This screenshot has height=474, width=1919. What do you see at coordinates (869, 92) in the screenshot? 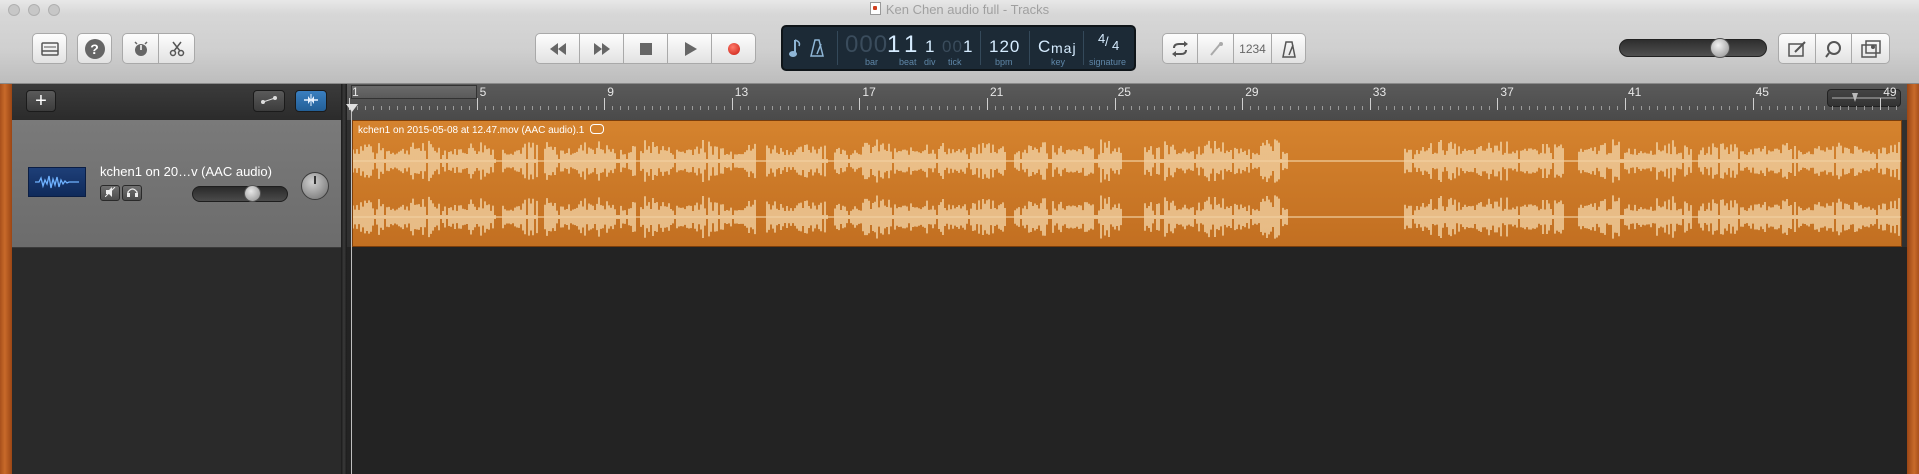
I see `ruler-bar-number: 17` at bounding box center [869, 92].